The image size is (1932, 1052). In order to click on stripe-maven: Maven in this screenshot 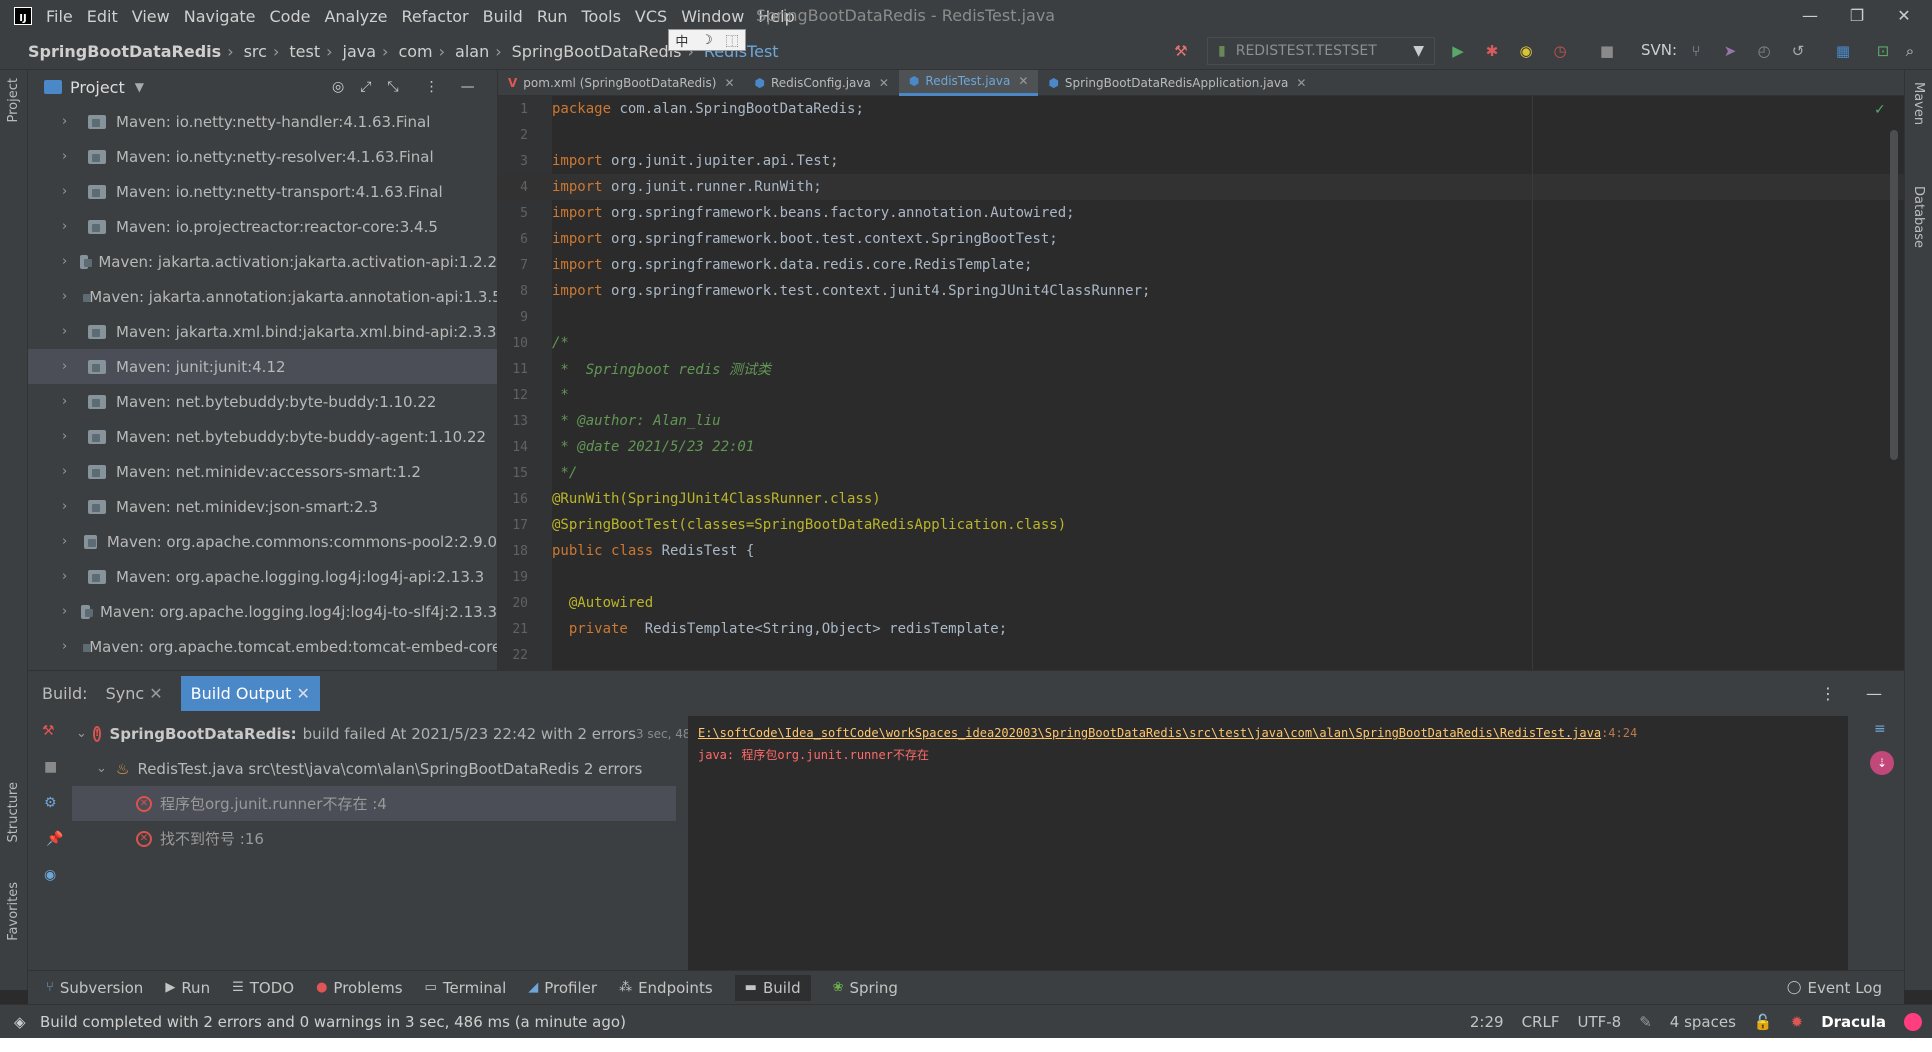, I will do `click(1918, 103)`.